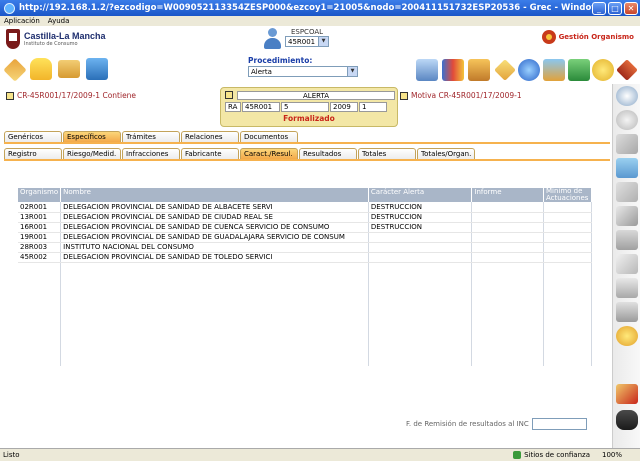 Image resolution: width=640 pixels, height=461 pixels. What do you see at coordinates (627, 144) in the screenshot?
I see `notepad-icon` at bounding box center [627, 144].